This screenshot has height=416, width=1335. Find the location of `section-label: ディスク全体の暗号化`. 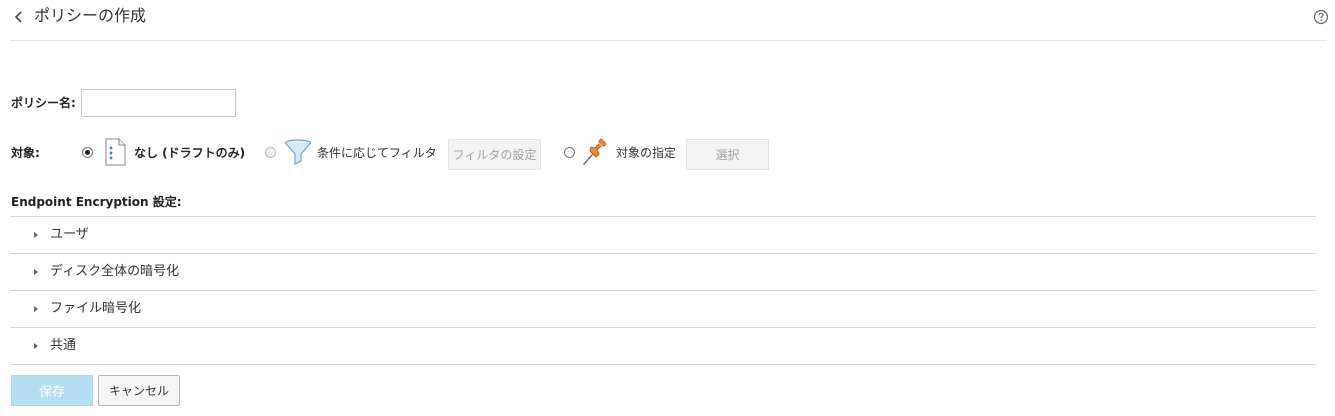

section-label: ディスク全体の暗号化 is located at coordinates (115, 271).